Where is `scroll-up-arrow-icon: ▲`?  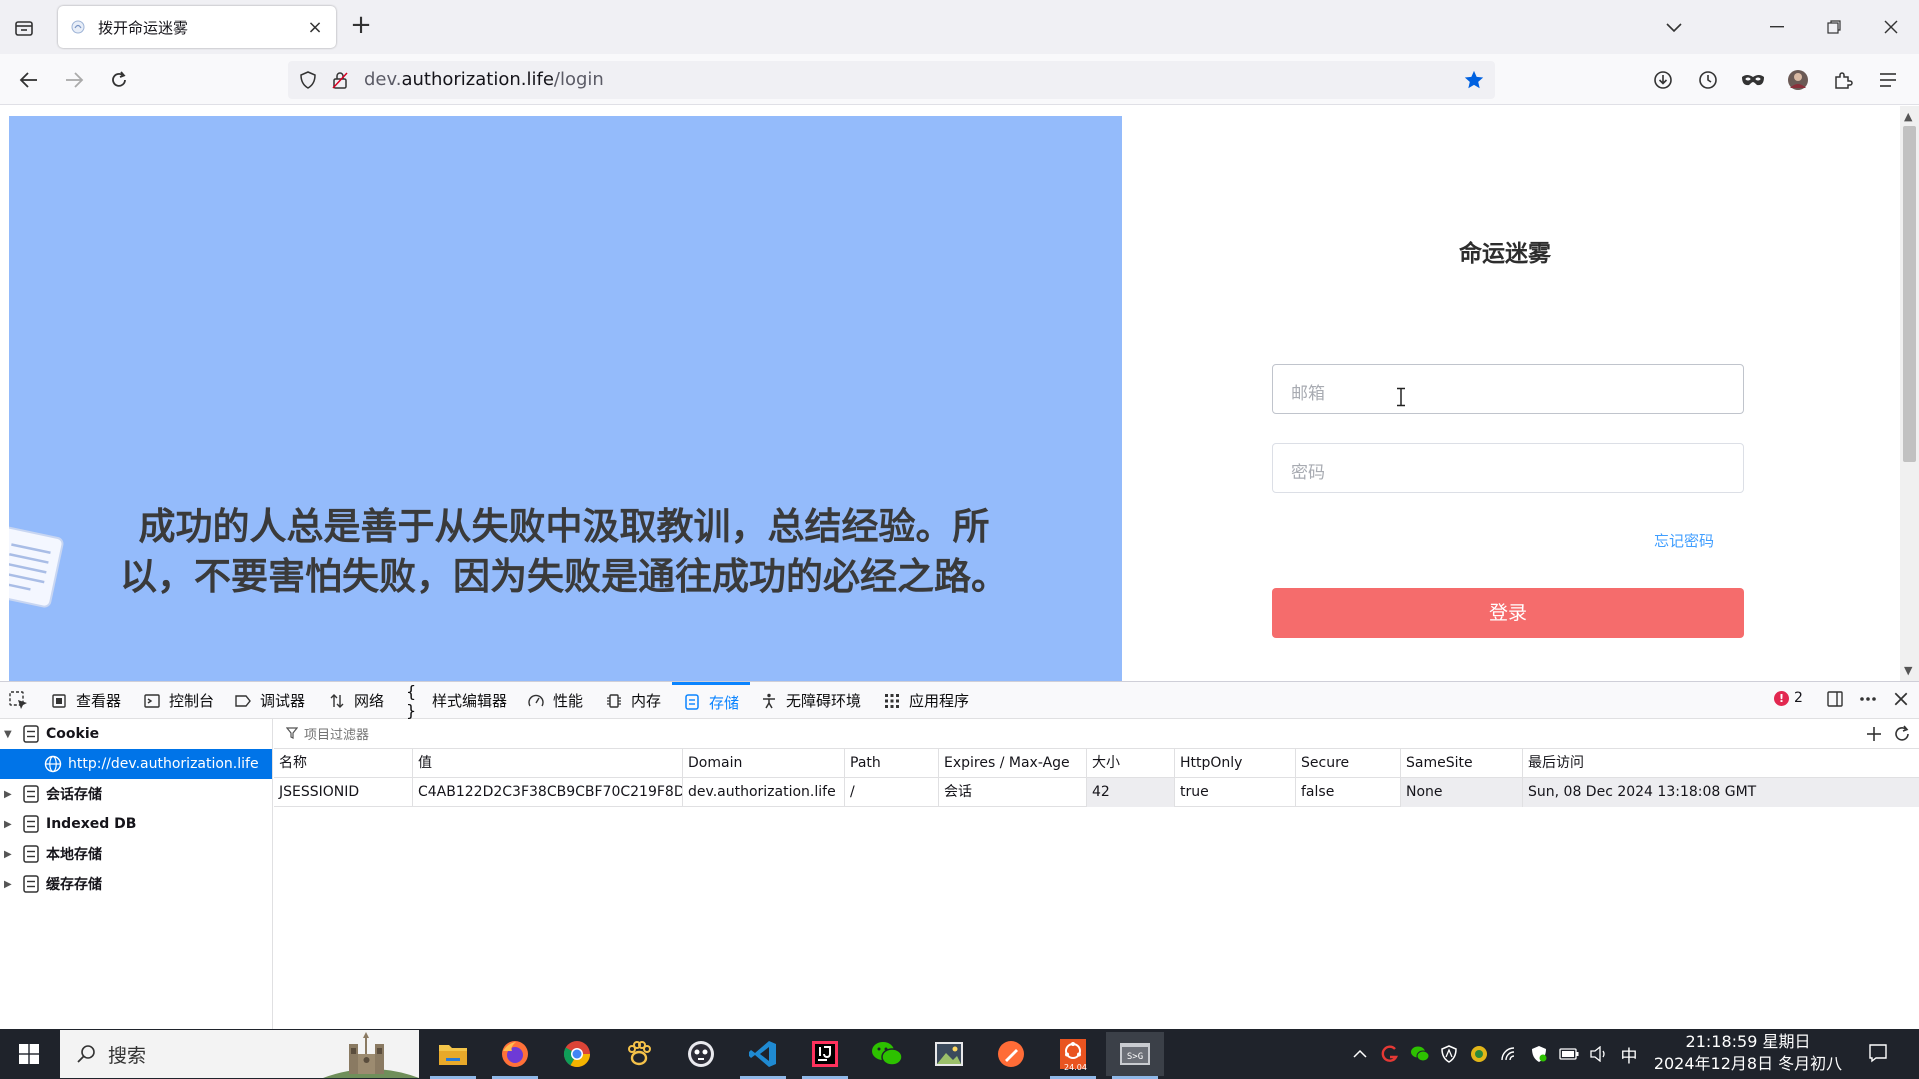 scroll-up-arrow-icon: ▲ is located at coordinates (1908, 116).